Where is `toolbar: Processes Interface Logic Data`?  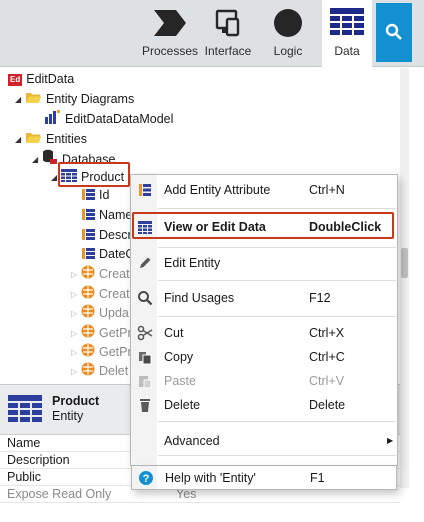
toolbar: Processes Interface Logic Data is located at coordinates (212, 34).